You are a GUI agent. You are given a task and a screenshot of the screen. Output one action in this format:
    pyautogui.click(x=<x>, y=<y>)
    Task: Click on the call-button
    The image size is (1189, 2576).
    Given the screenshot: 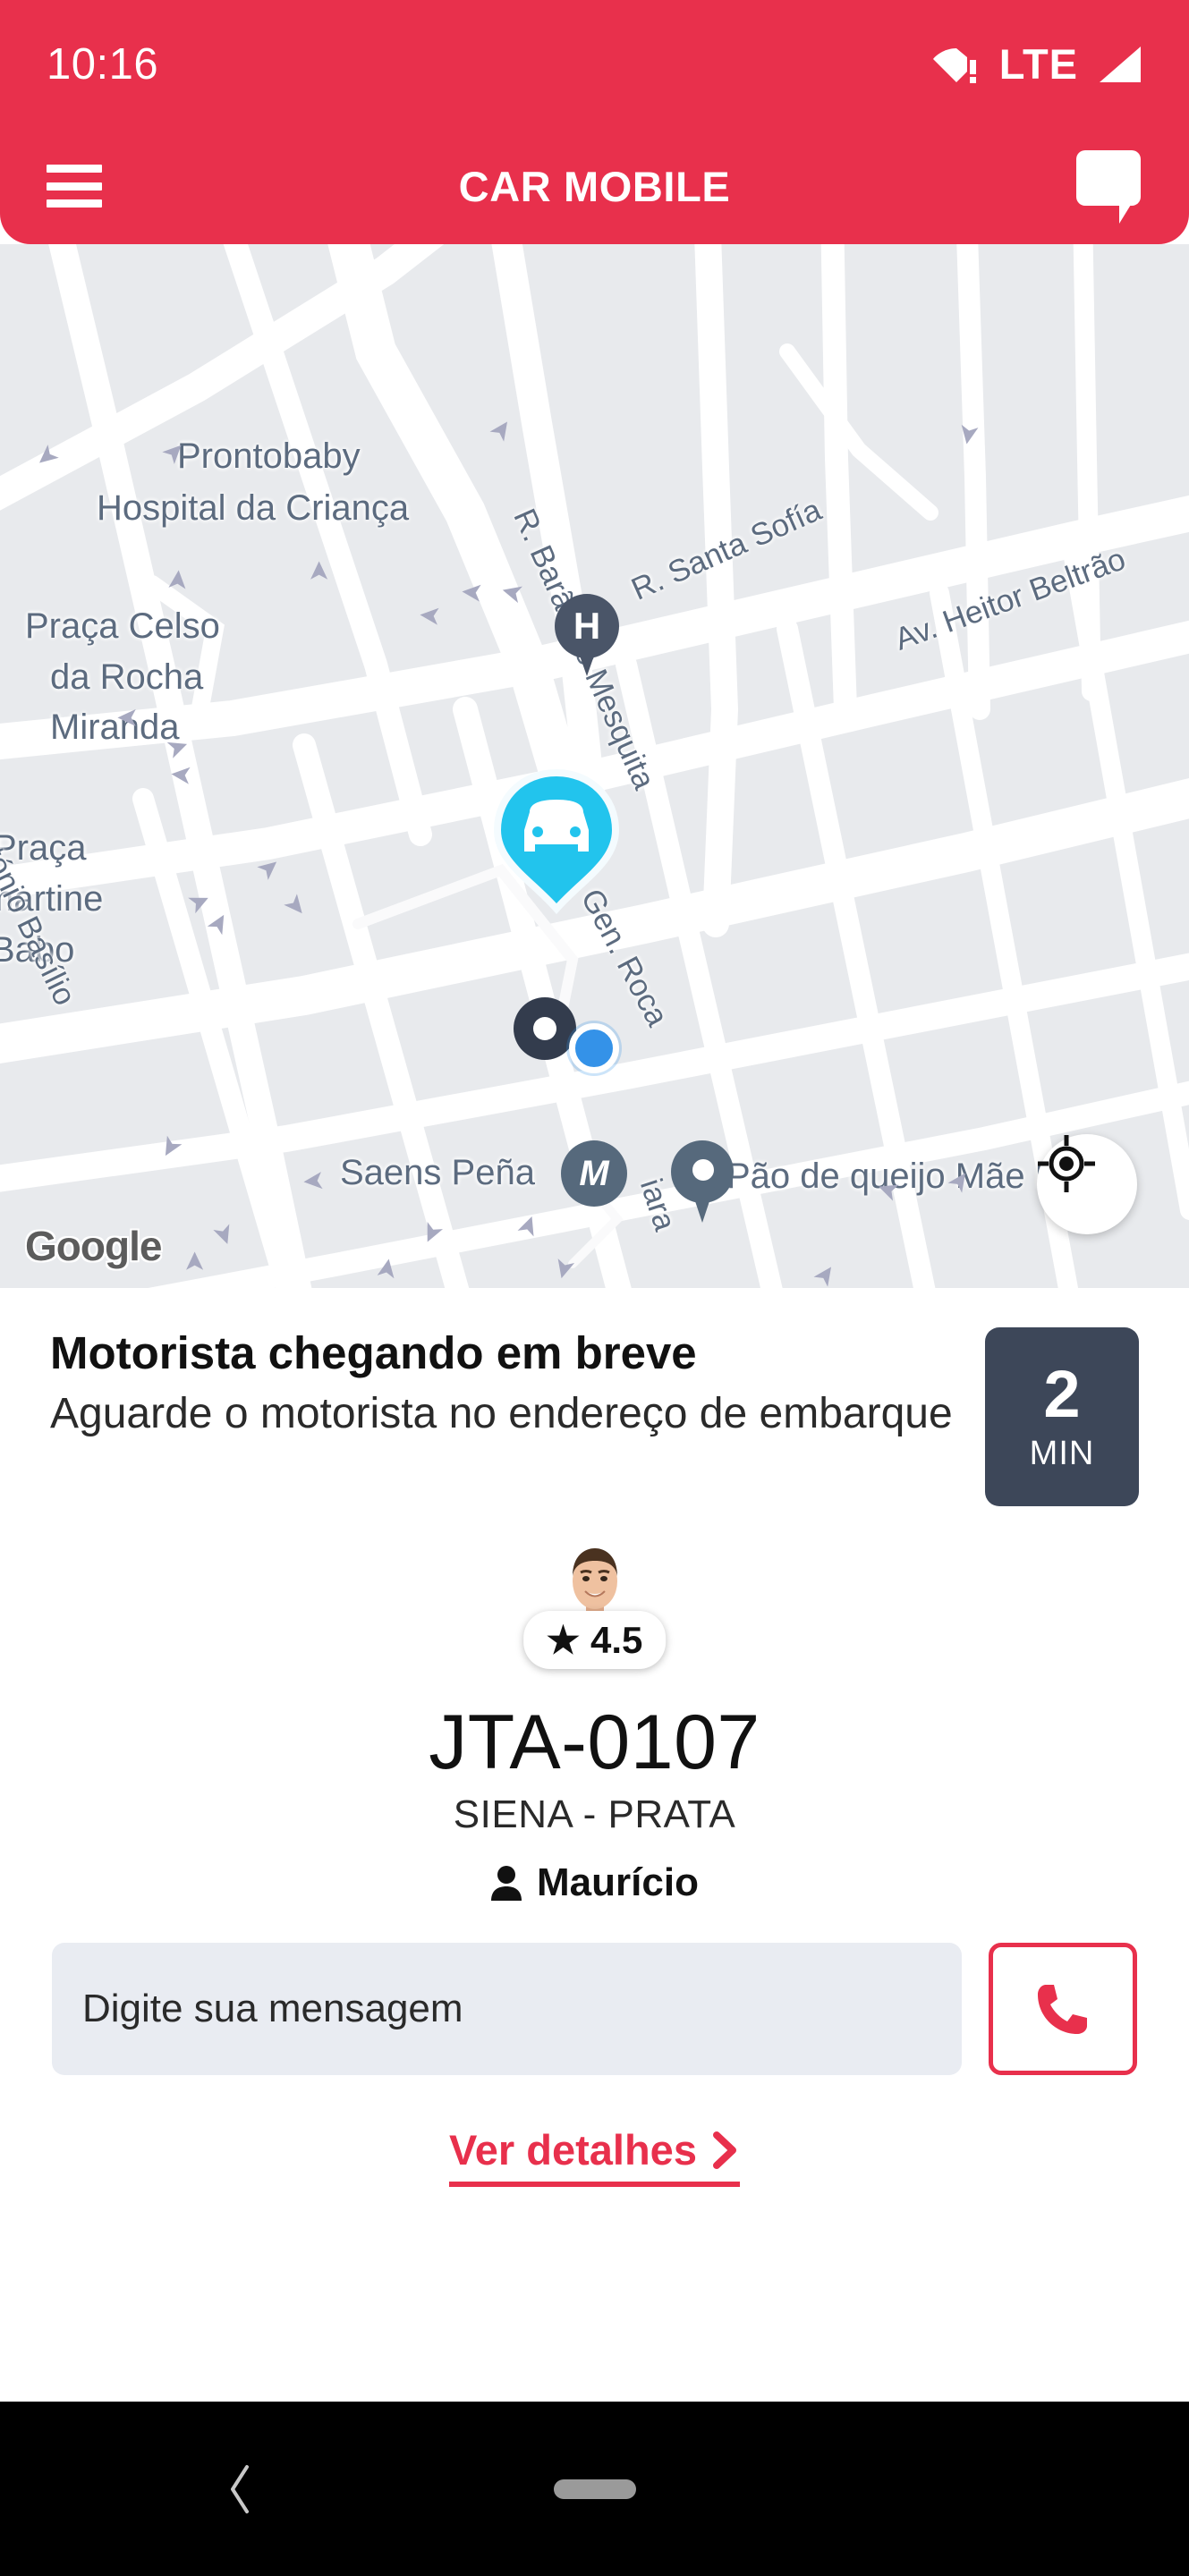 What is the action you would take?
    pyautogui.click(x=1063, y=2009)
    